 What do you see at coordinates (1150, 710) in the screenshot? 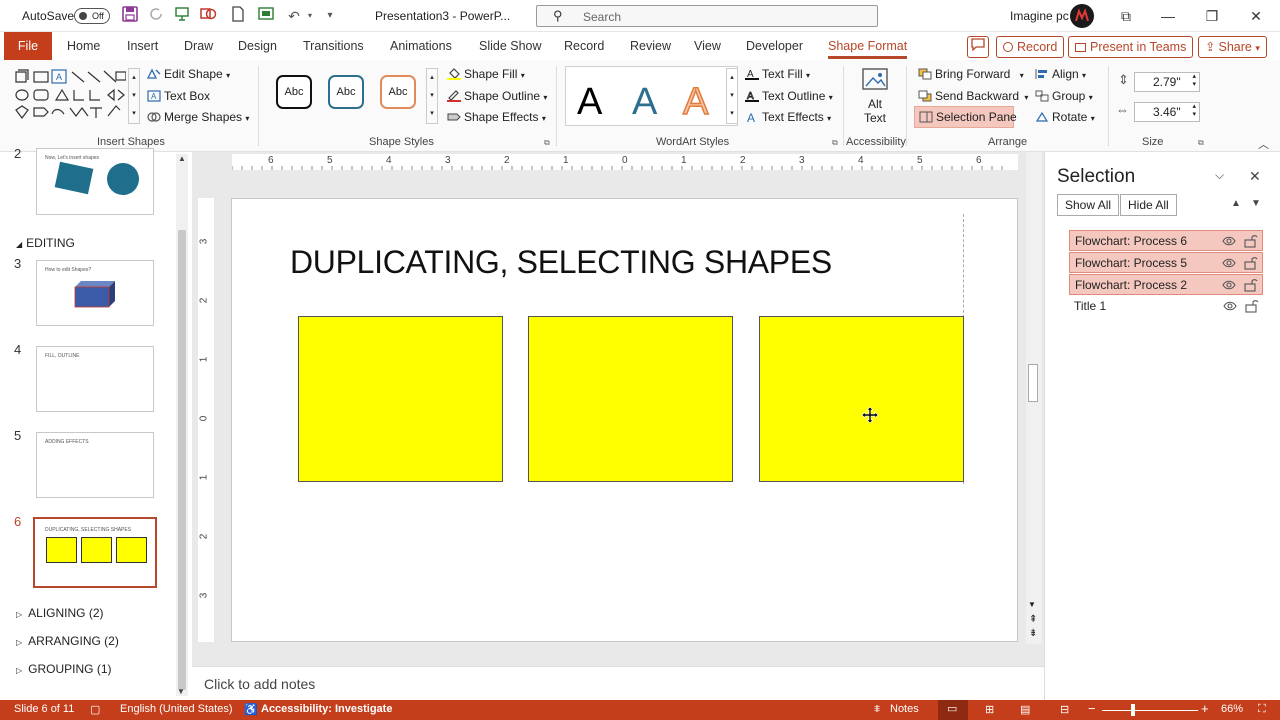
I see `zoom-slider` at bounding box center [1150, 710].